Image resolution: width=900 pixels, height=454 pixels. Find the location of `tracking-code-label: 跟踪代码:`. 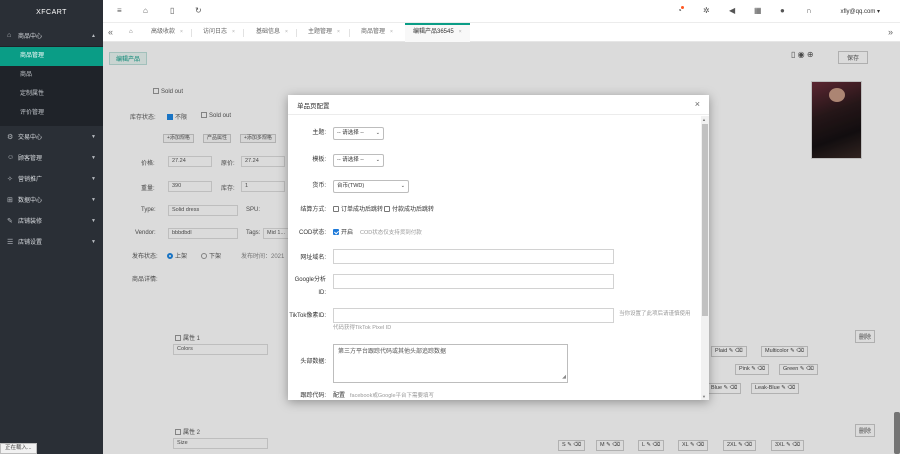

tracking-code-label: 跟踪代码: is located at coordinates (313, 396).